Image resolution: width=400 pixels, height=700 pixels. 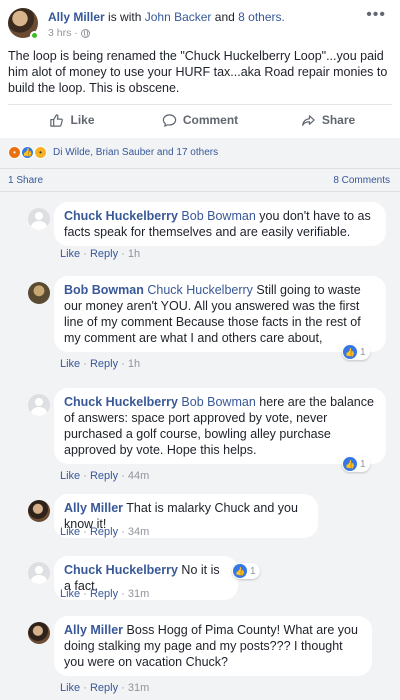 I want to click on with-text: is with, so click(x=125, y=17).